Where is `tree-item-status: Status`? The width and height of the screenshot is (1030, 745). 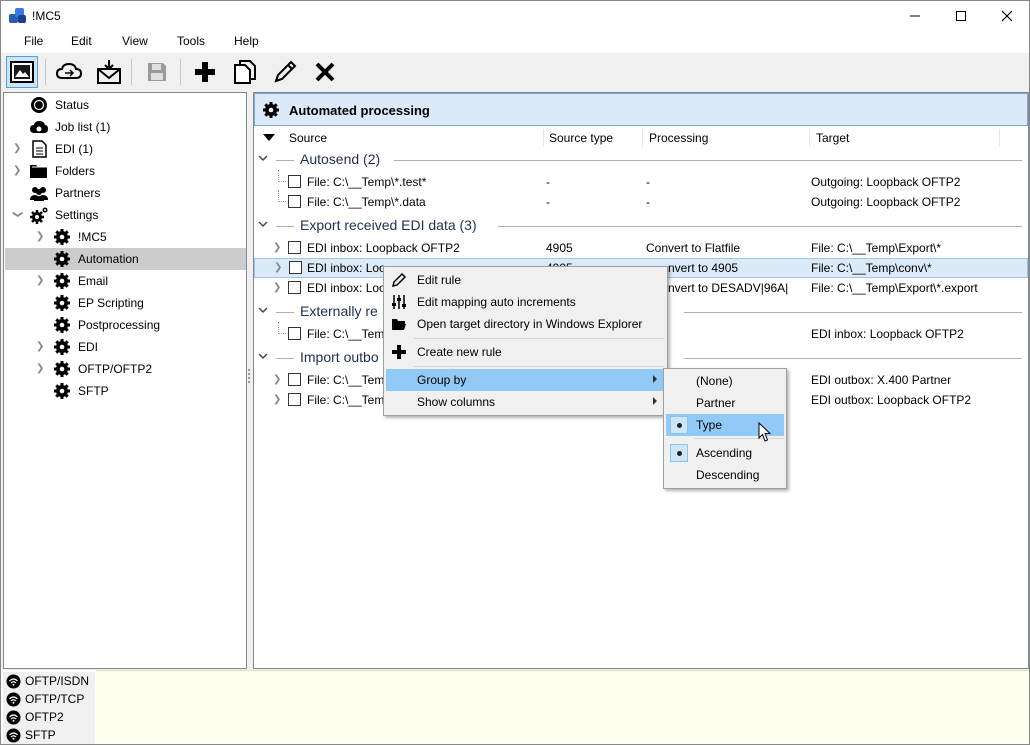 tree-item-status: Status is located at coordinates (125, 105).